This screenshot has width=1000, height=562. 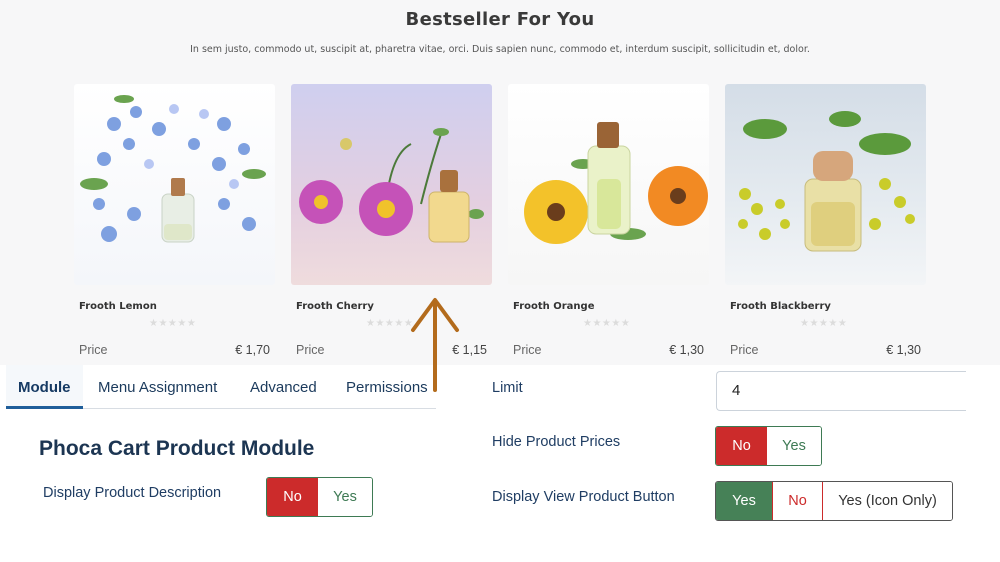 I want to click on view-button-switch: Yes No Yes (Icon Only), so click(x=834, y=501).